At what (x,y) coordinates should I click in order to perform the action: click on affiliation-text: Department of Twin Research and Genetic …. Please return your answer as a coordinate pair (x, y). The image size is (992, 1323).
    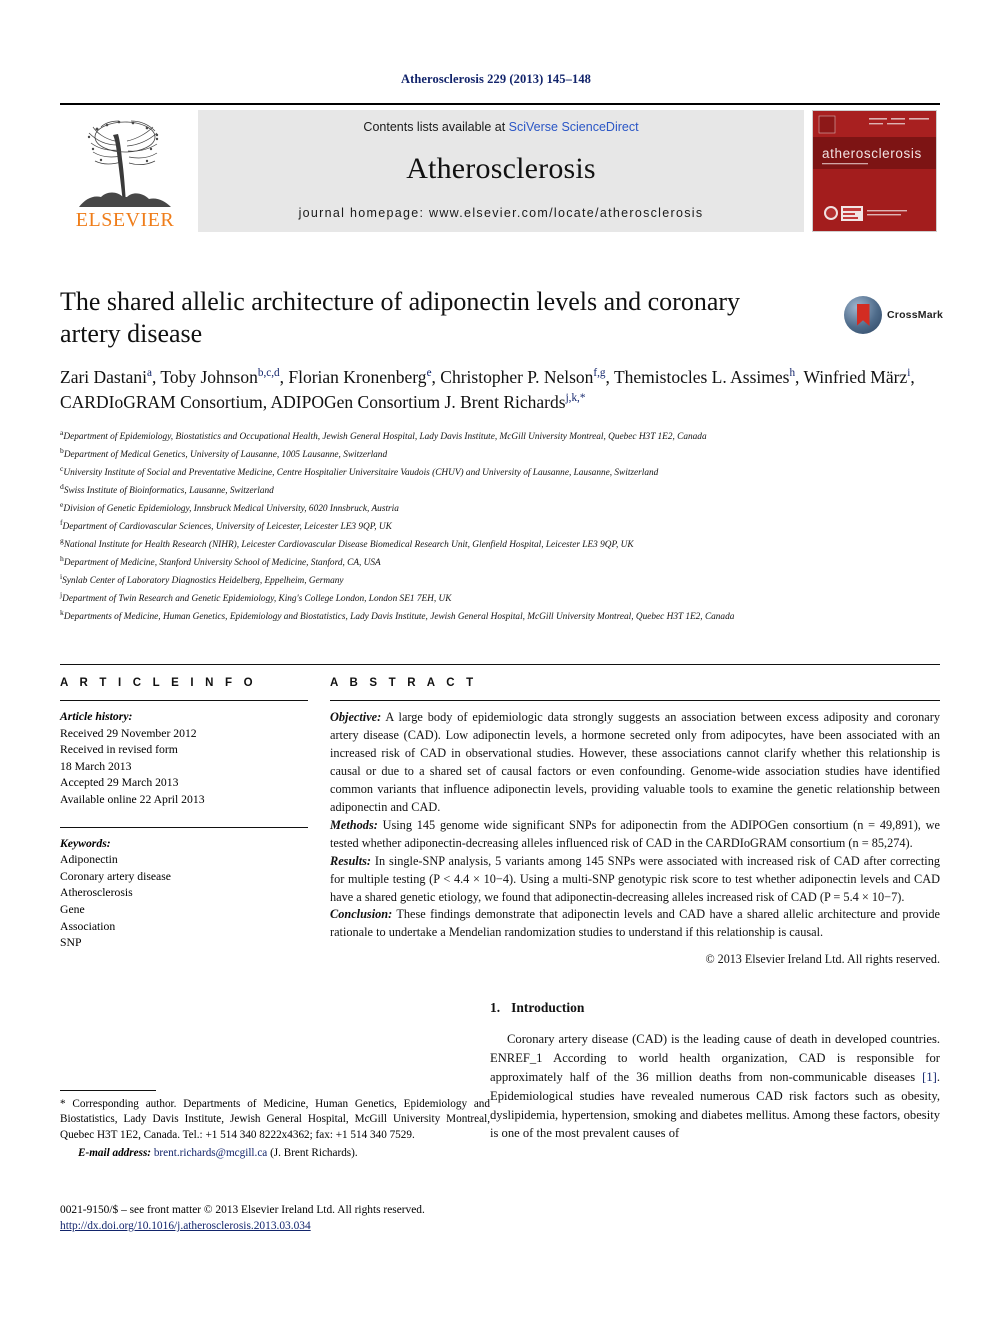
    Looking at the image, I should click on (257, 599).